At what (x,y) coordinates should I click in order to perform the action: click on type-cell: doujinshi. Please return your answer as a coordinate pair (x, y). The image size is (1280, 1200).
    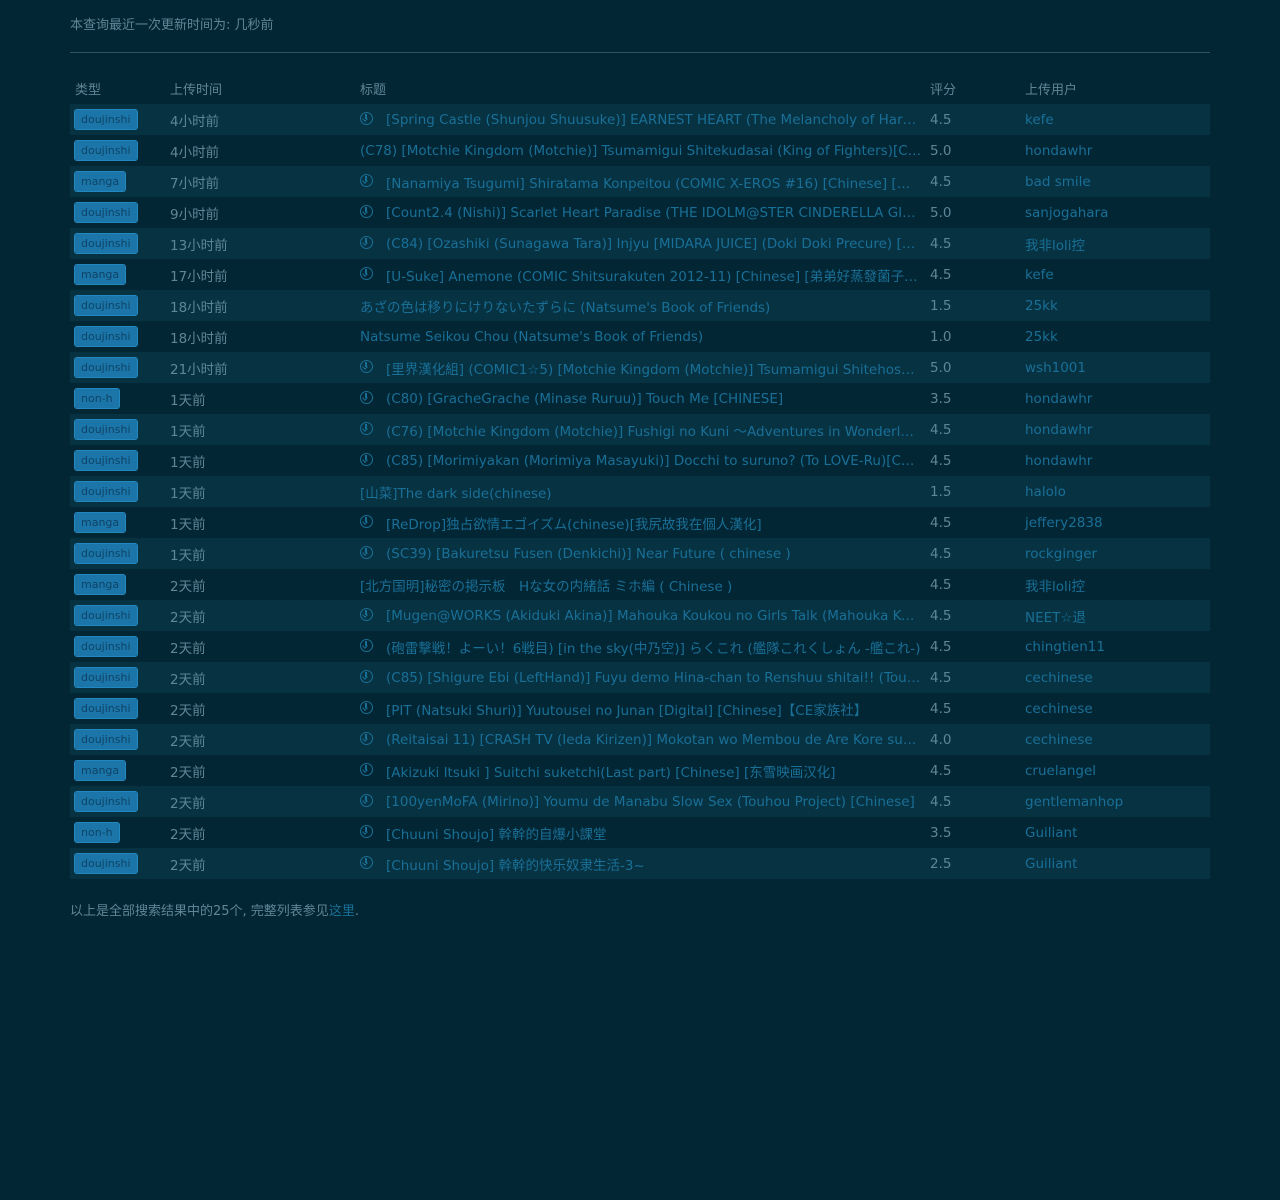
    Looking at the image, I should click on (117, 460).